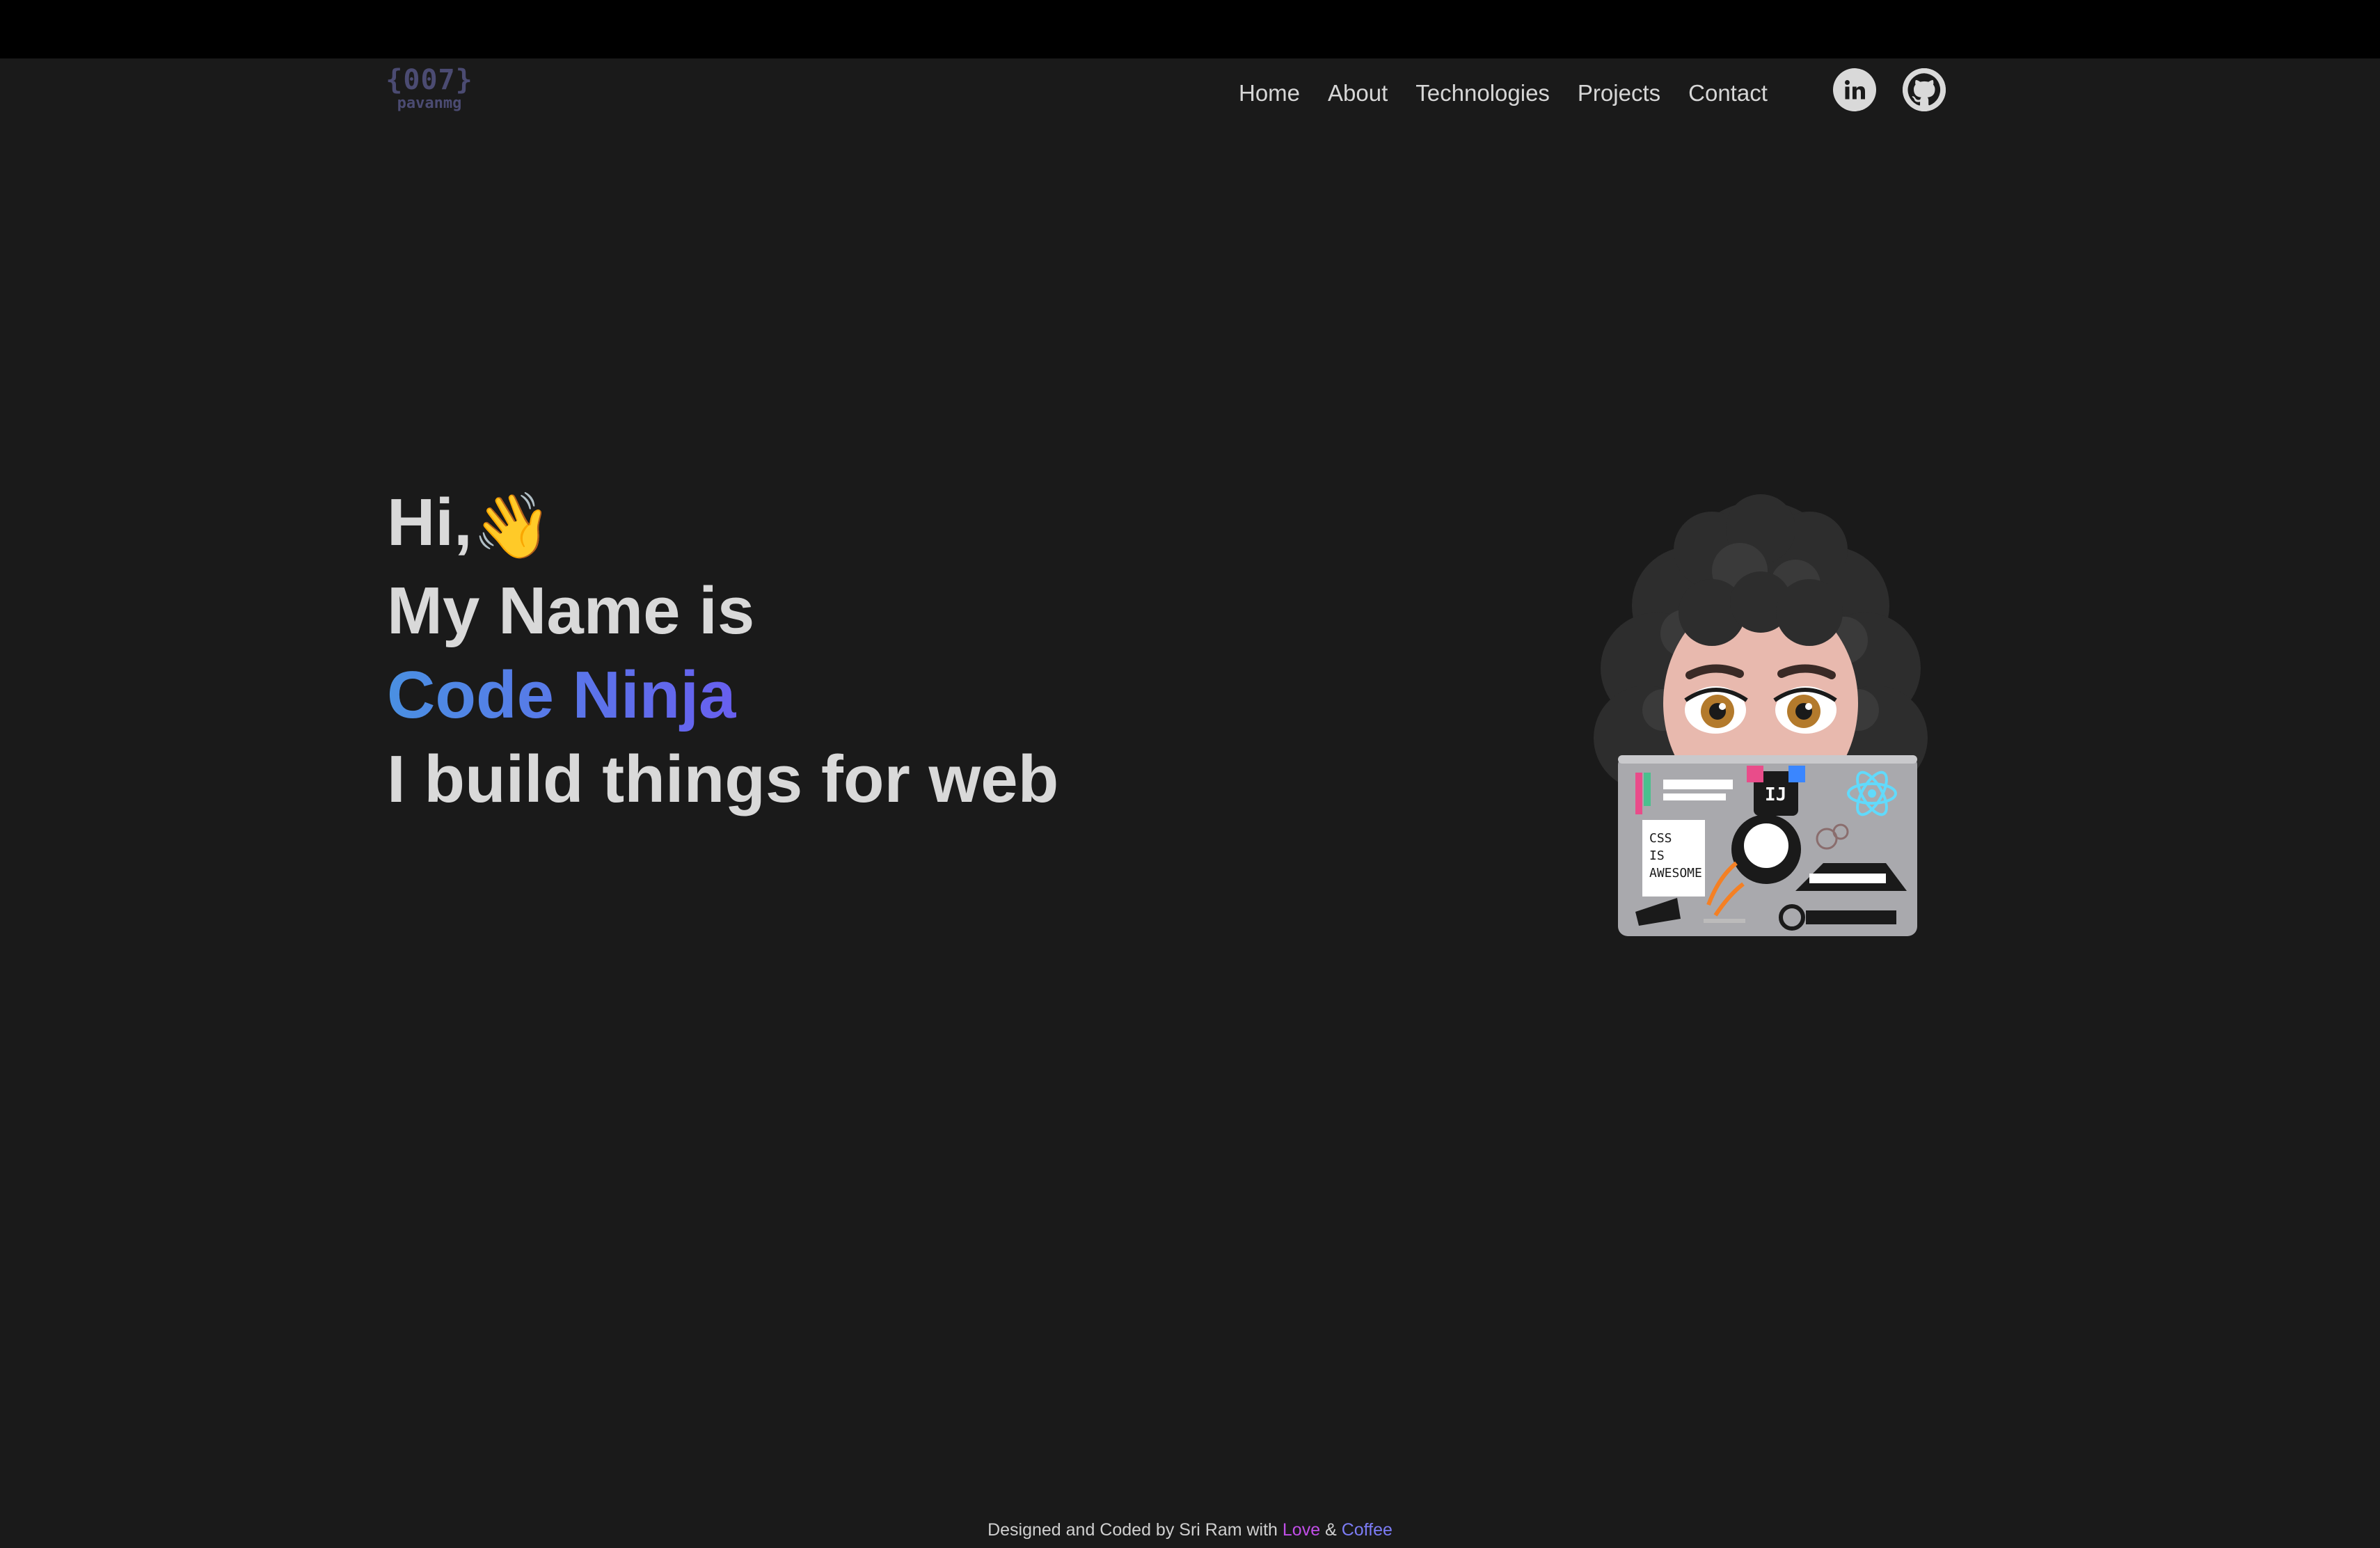 Image resolution: width=2380 pixels, height=1548 pixels. Describe the element at coordinates (1675, 873) in the screenshot. I see `svg-text: AWESOME` at that location.